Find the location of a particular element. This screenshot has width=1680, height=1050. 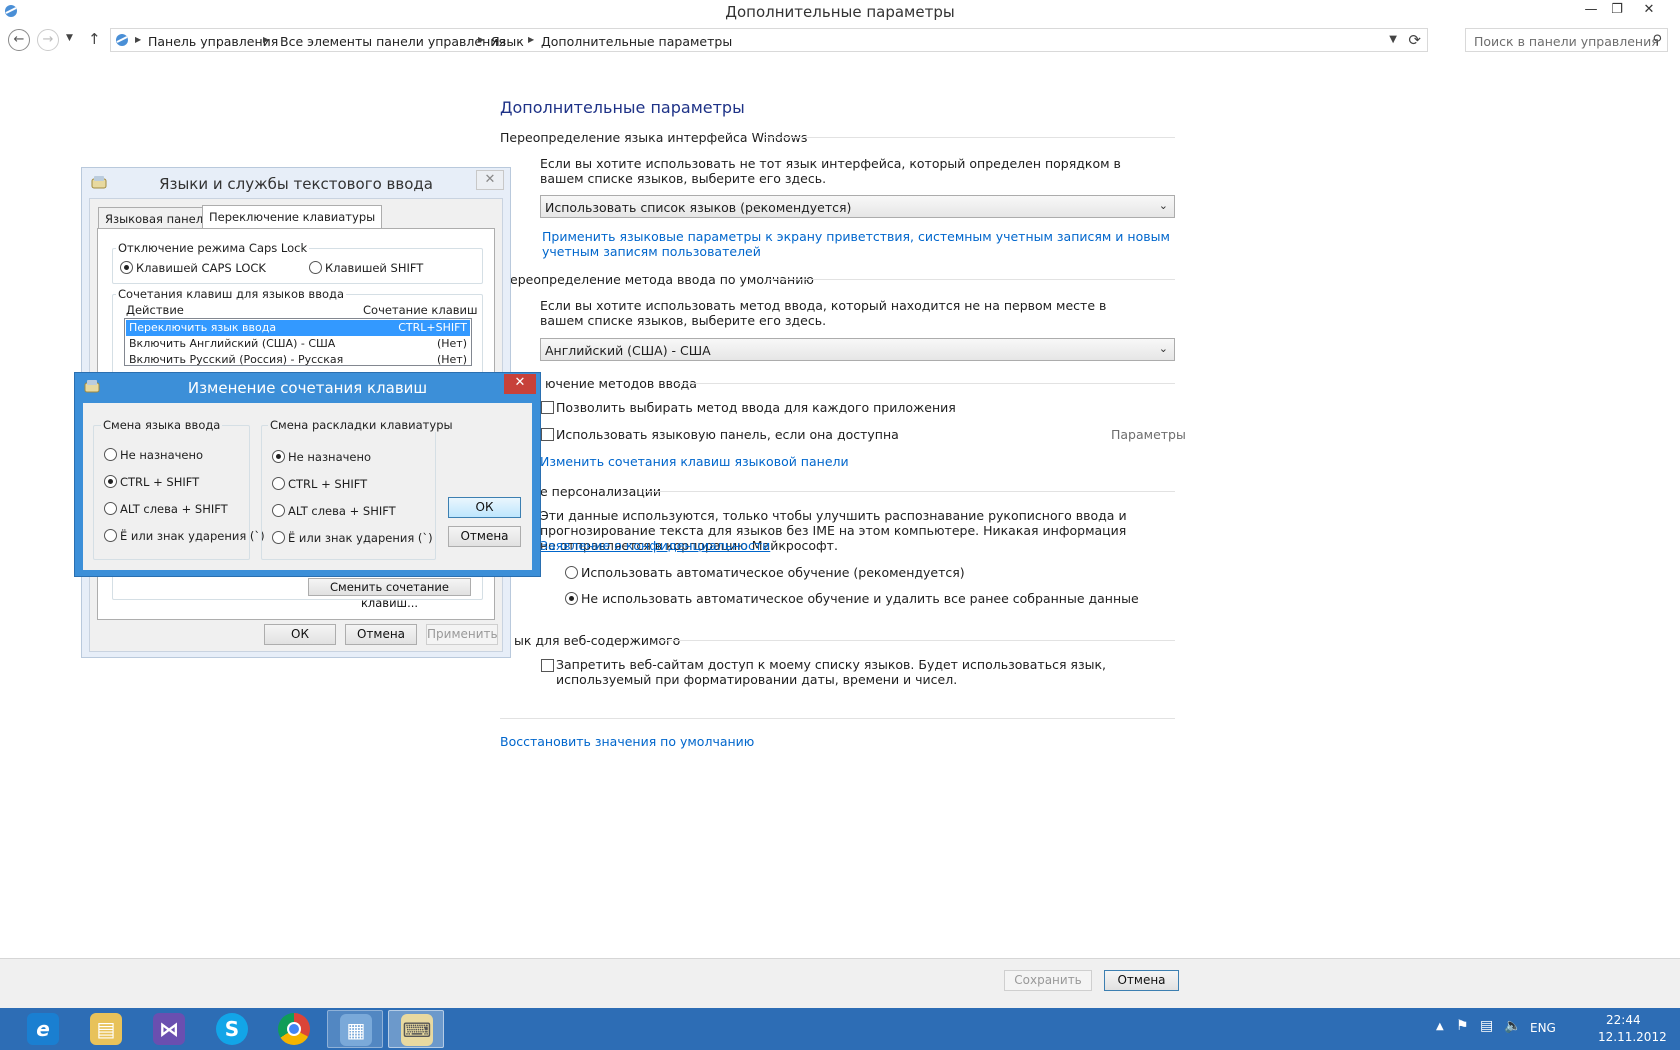

control-panel-icon is located at coordinates (122, 41).